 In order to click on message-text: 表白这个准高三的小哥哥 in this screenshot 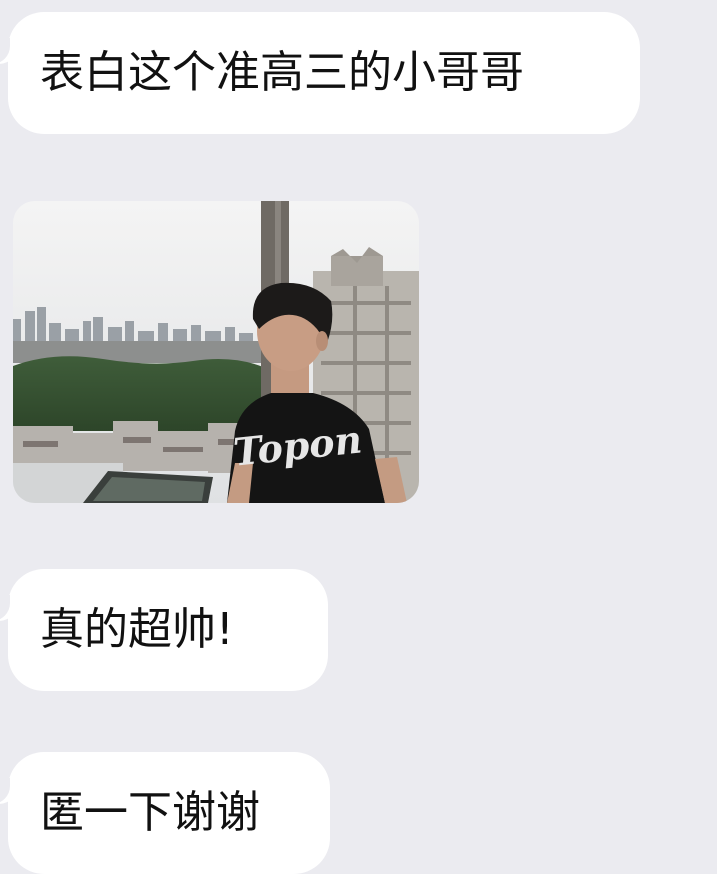, I will do `click(282, 72)`.